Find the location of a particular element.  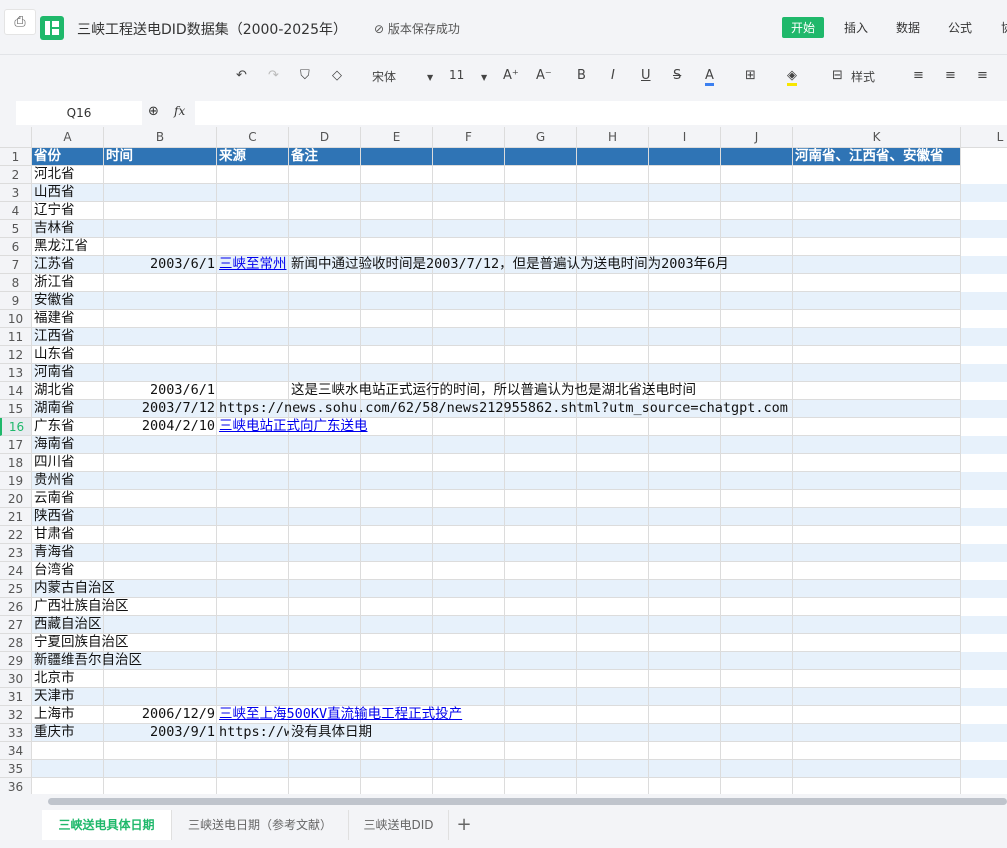

sheet-tab-specific-dates: 三峡送电具体日期 is located at coordinates (107, 825).